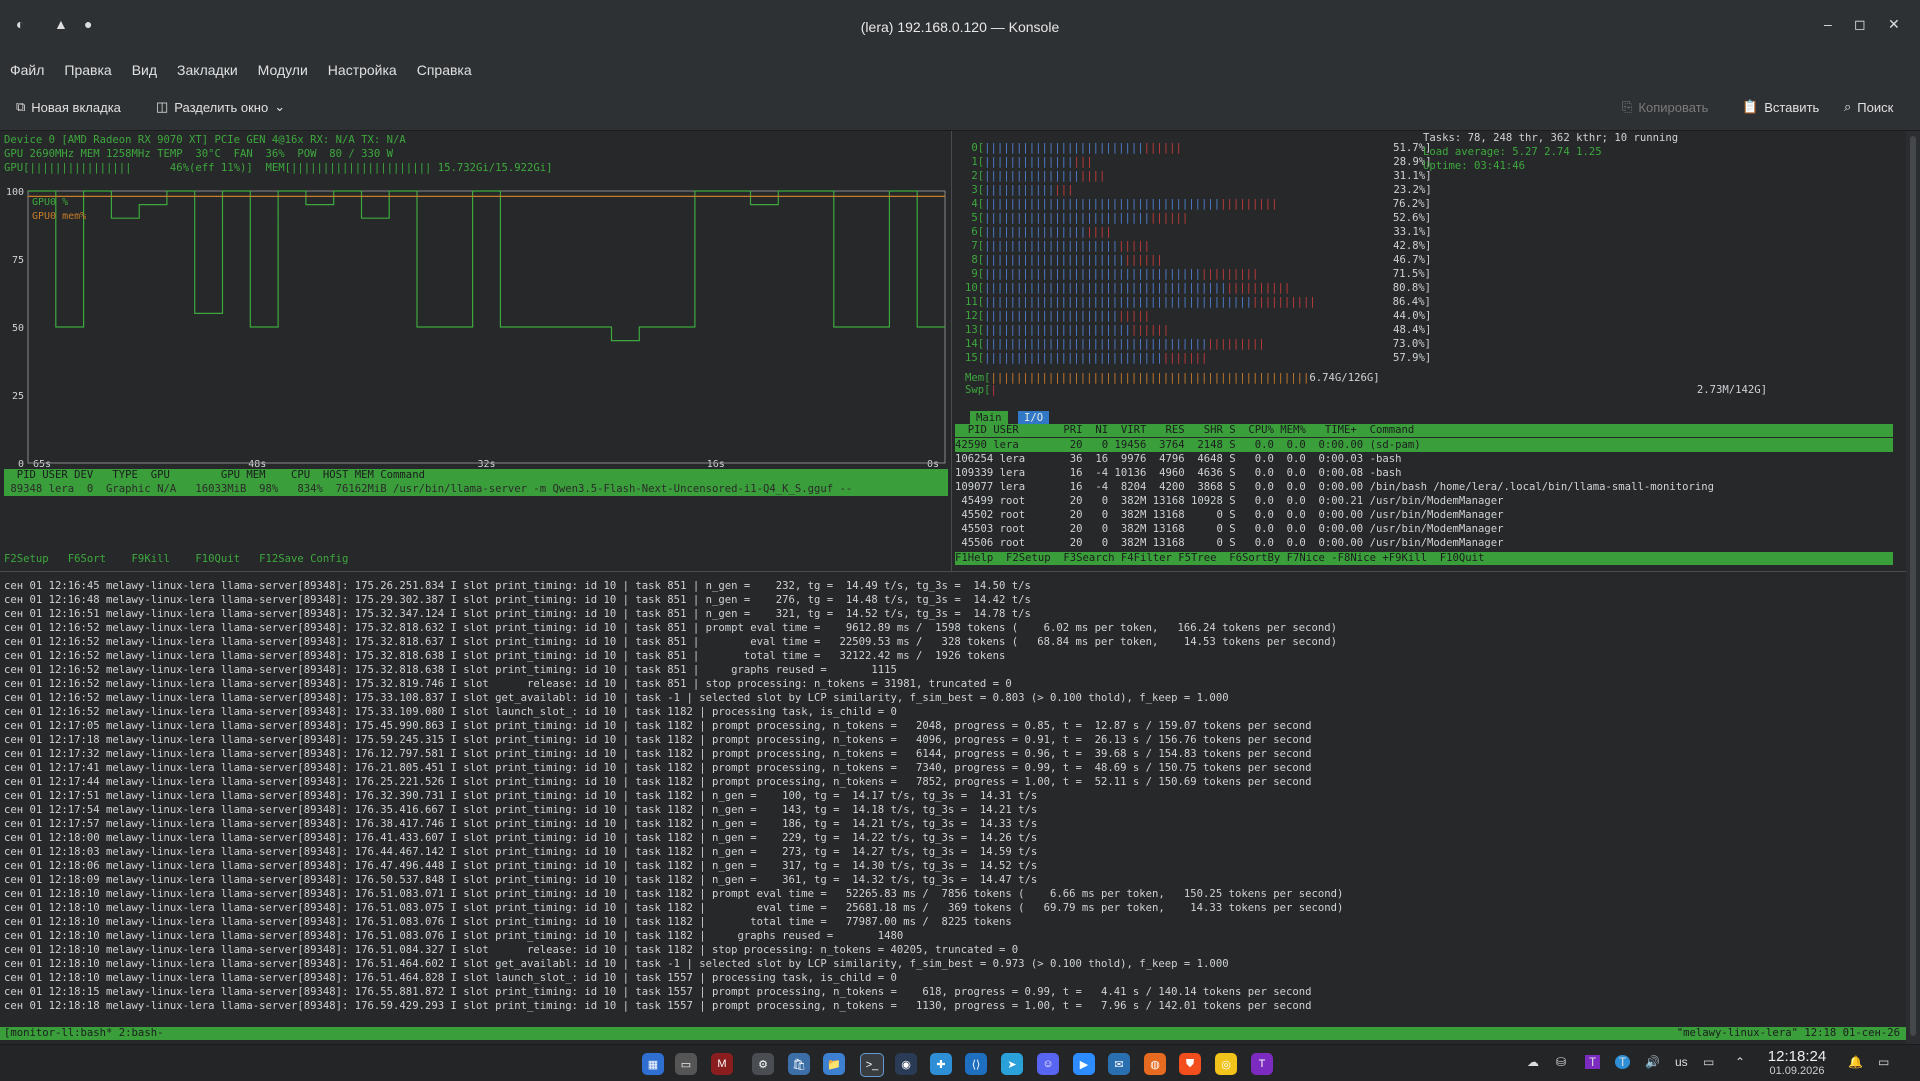 The height and width of the screenshot is (1081, 1920). Describe the element at coordinates (976, 1064) in the screenshot. I see `vscode-icon: ⟨⟩` at that location.